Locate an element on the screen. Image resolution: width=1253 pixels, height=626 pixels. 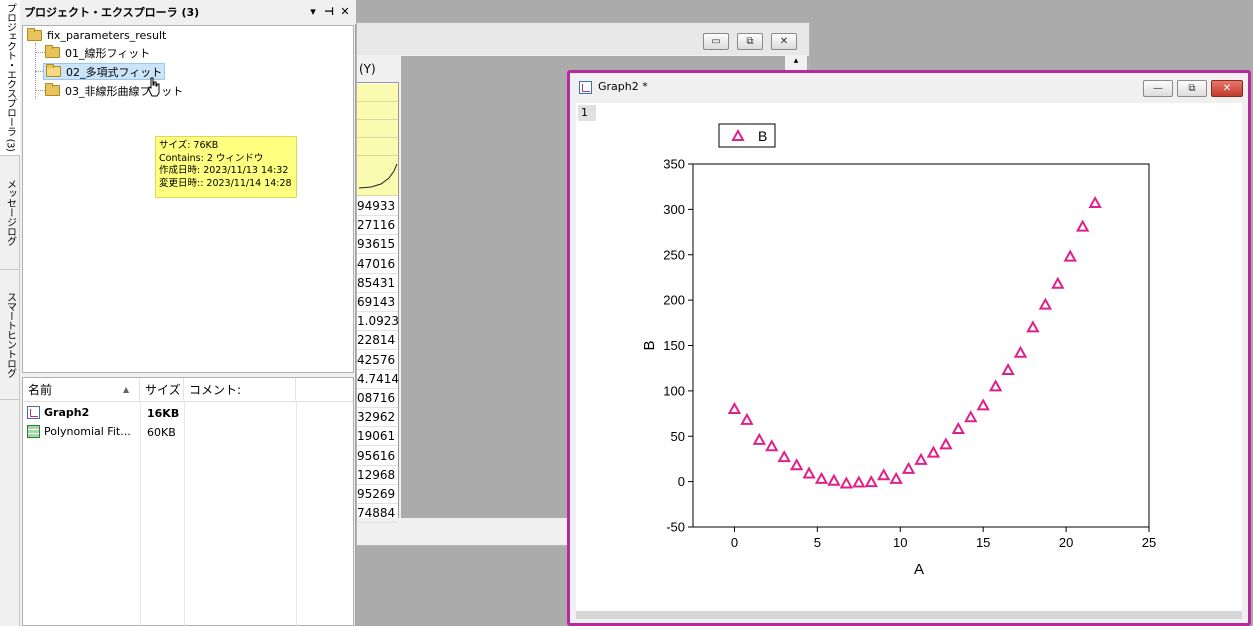
cell-value: 69143 is located at coordinates (377, 302).